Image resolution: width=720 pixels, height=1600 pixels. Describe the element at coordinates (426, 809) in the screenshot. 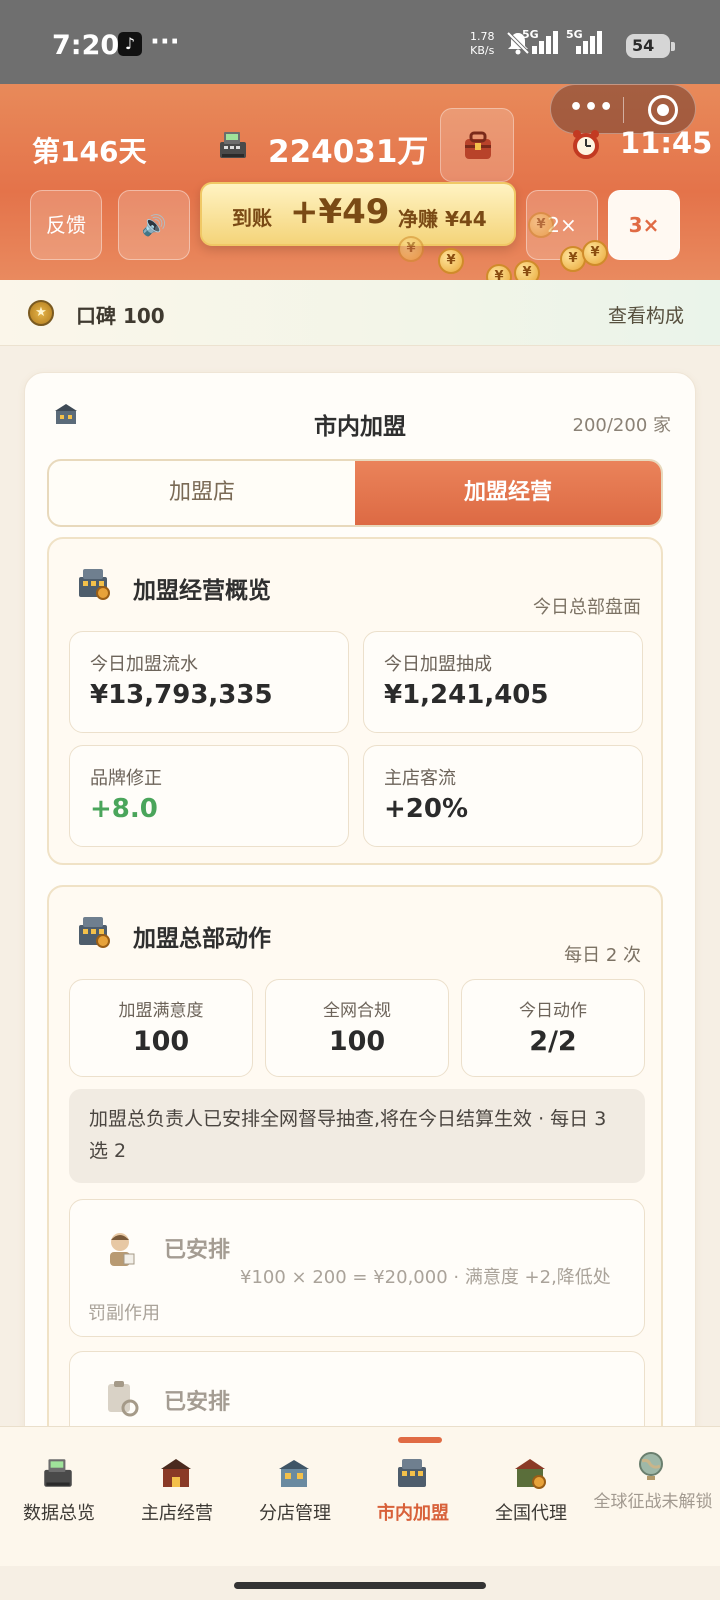

I see `stat-value: +20%` at that location.